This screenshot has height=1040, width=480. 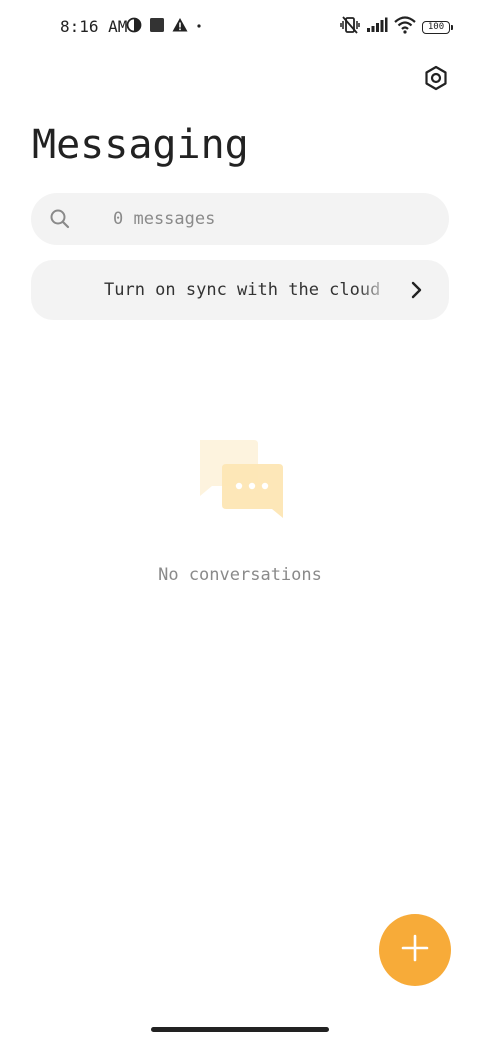 What do you see at coordinates (180, 27) in the screenshot?
I see `warning-icon` at bounding box center [180, 27].